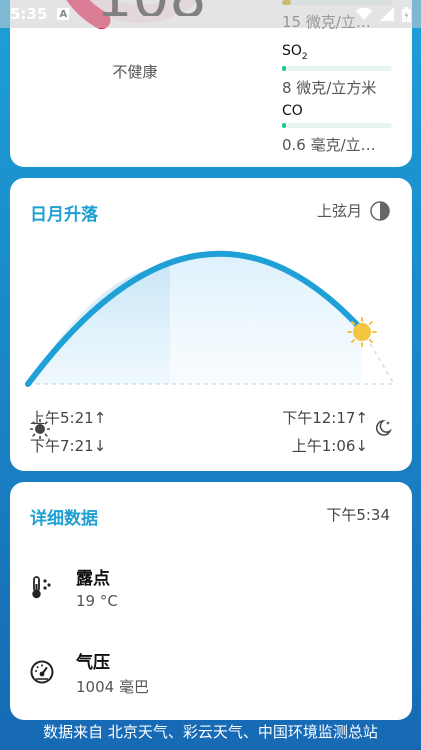  I want to click on data-source-footer: 数据来自 北京天气、彩云天气、中国环境监测总站, so click(210, 732).